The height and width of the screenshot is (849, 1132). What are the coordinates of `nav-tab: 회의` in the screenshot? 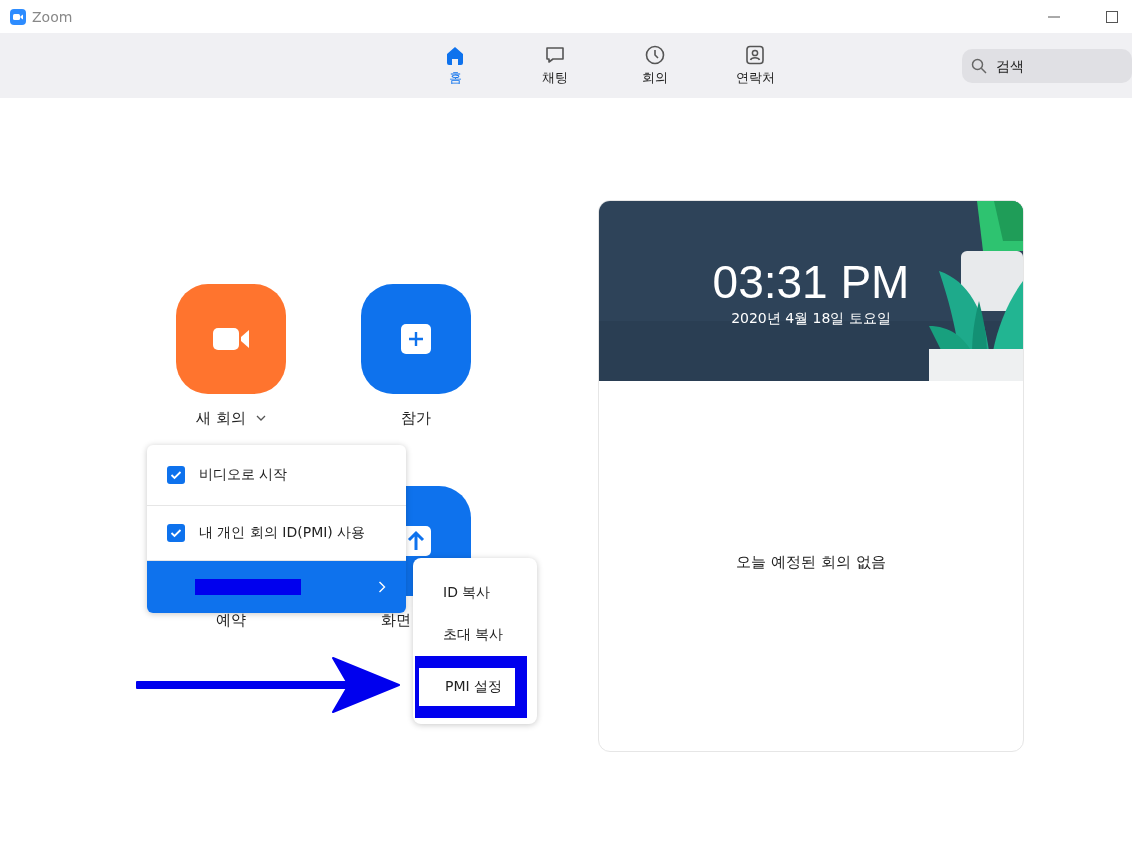 It's located at (655, 65).